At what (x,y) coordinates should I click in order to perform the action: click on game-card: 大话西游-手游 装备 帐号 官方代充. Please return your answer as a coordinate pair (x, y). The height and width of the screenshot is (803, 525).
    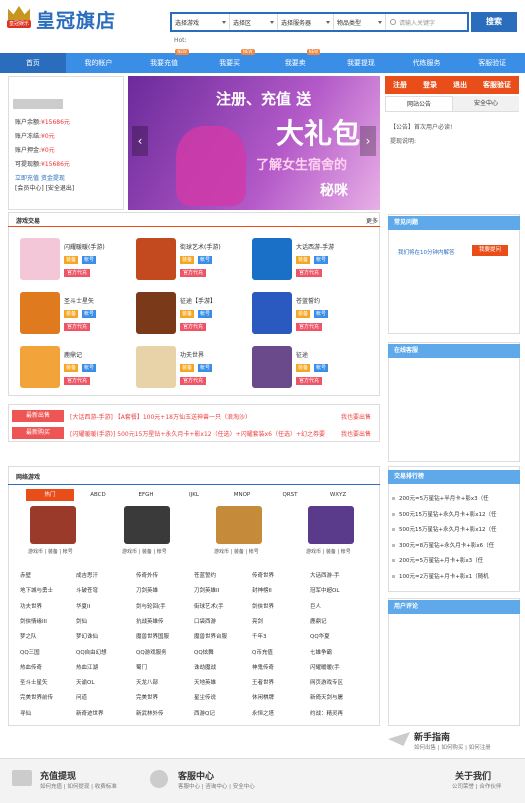
    Looking at the image, I should click on (310, 262).